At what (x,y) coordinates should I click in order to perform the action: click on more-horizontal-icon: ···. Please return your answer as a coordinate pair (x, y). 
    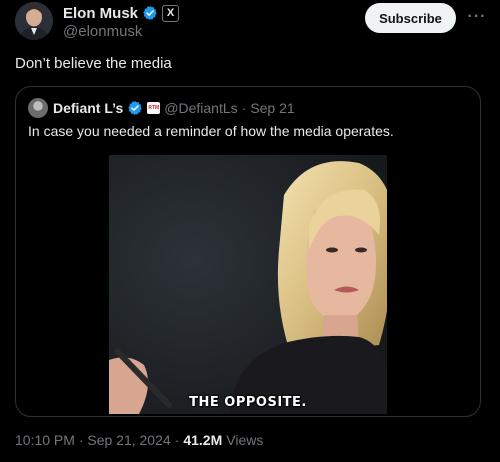
    Looking at the image, I should click on (477, 17).